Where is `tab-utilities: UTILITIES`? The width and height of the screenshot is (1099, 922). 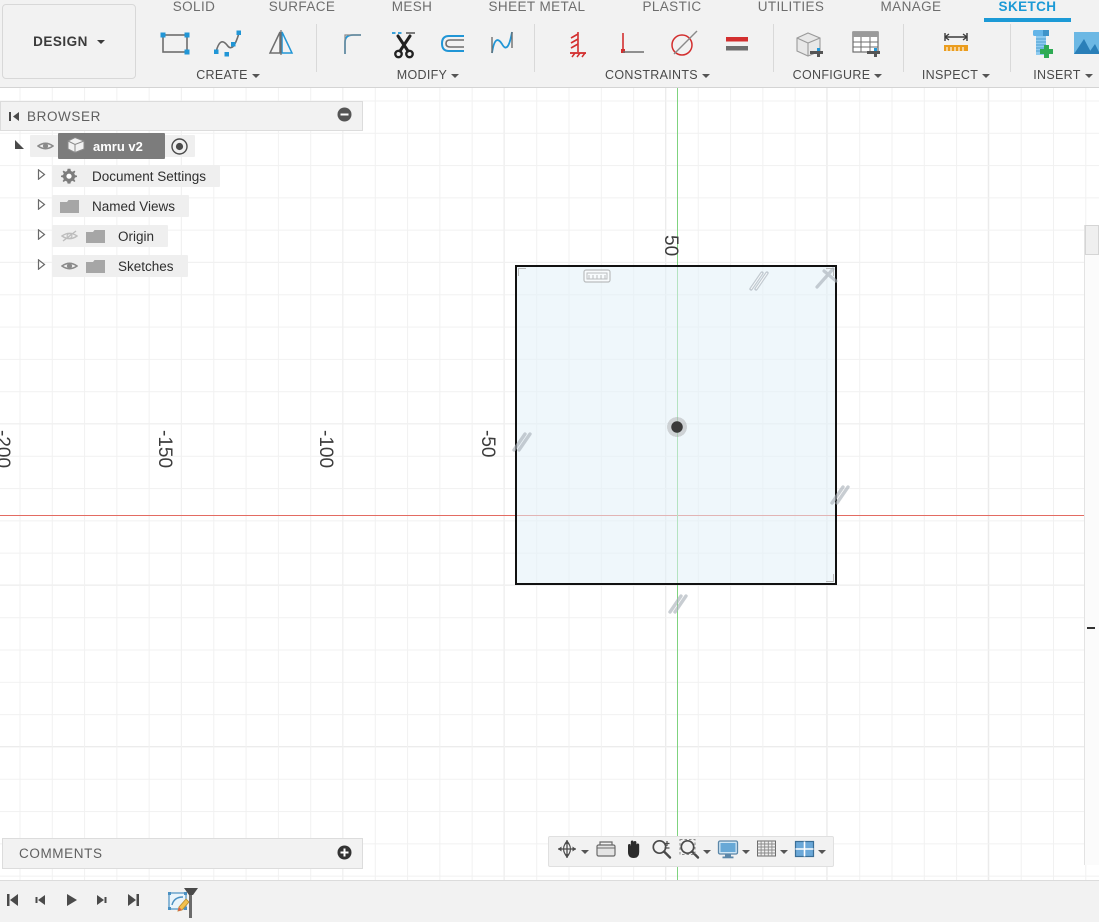 tab-utilities: UTILITIES is located at coordinates (791, 9).